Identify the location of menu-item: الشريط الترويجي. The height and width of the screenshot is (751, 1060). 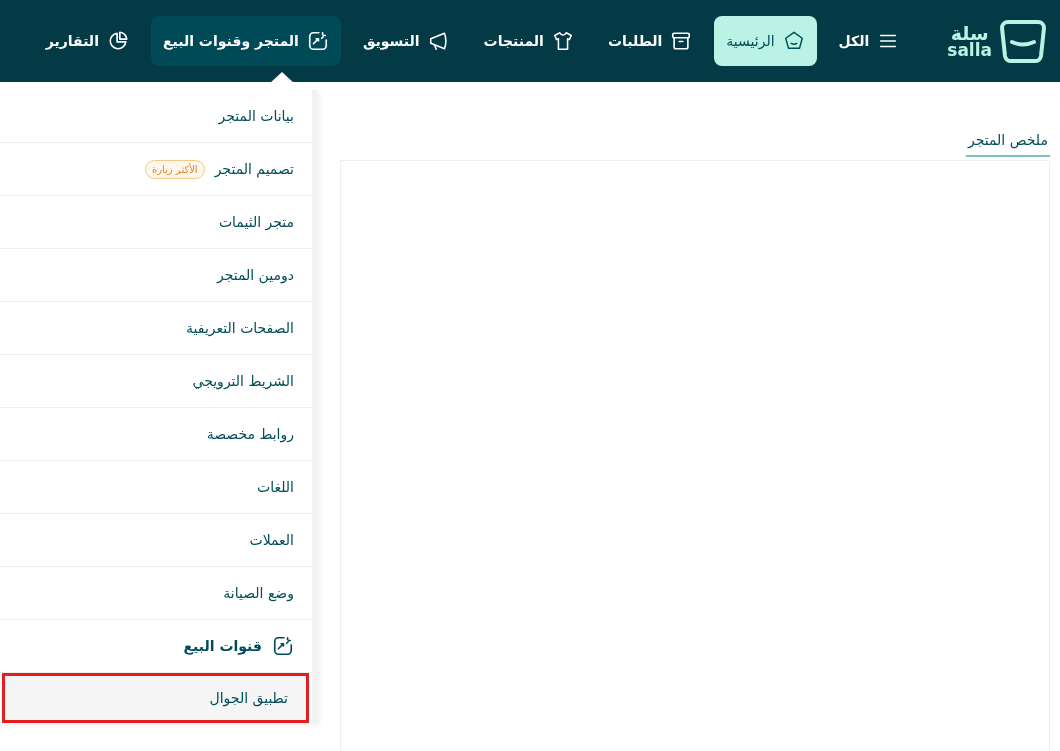
(156, 381).